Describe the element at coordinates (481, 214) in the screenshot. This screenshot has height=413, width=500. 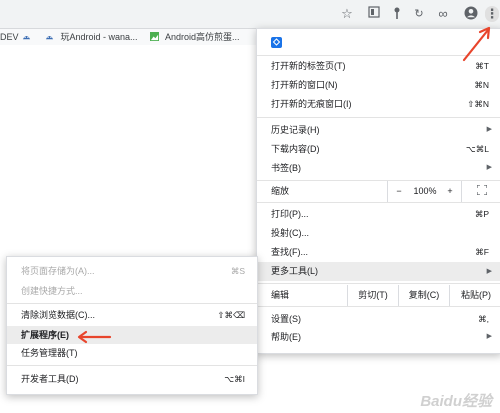
I see `menu-item-shortcut: ⌘P` at that location.